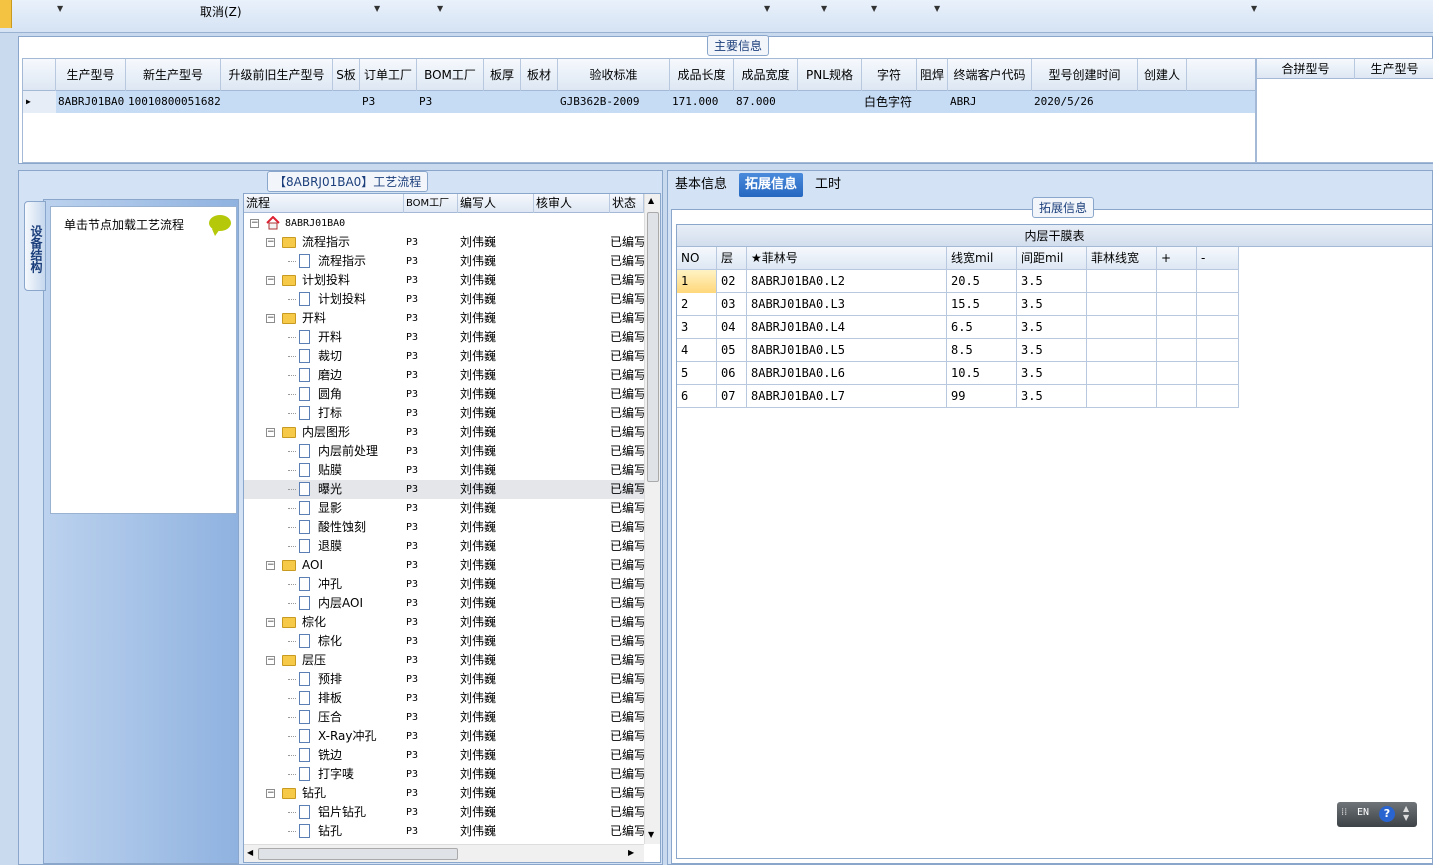 This screenshot has width=1433, height=865. Describe the element at coordinates (614, 102) in the screenshot. I see `table-cell: GJB362B-2009` at that location.